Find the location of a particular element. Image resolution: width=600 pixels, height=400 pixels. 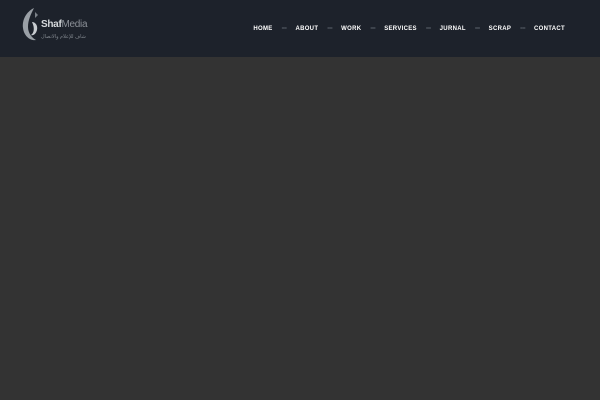

nav-item-home: HOME is located at coordinates (262, 29).